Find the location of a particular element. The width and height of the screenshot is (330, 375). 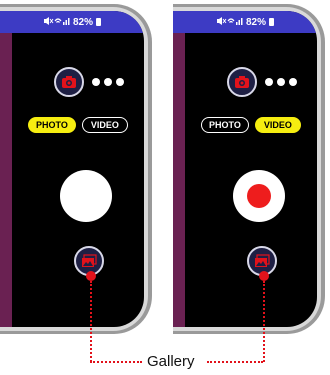

photo-shutter-button is located at coordinates (86, 196).